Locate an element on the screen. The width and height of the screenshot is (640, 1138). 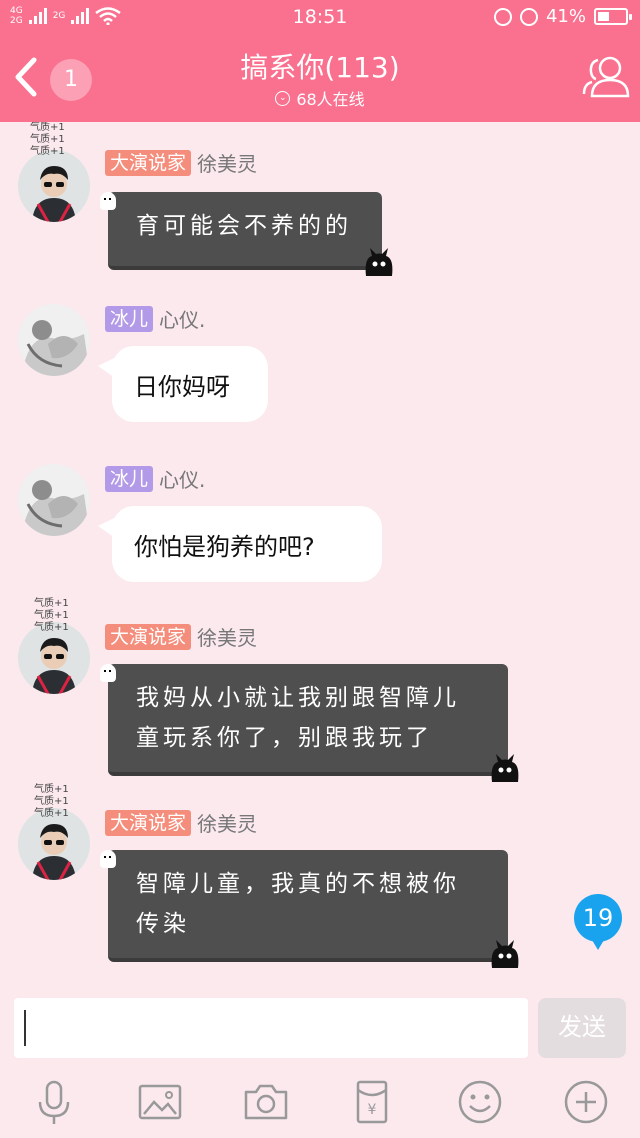
red-packet-button: ¥ is located at coordinates (372, 1102).